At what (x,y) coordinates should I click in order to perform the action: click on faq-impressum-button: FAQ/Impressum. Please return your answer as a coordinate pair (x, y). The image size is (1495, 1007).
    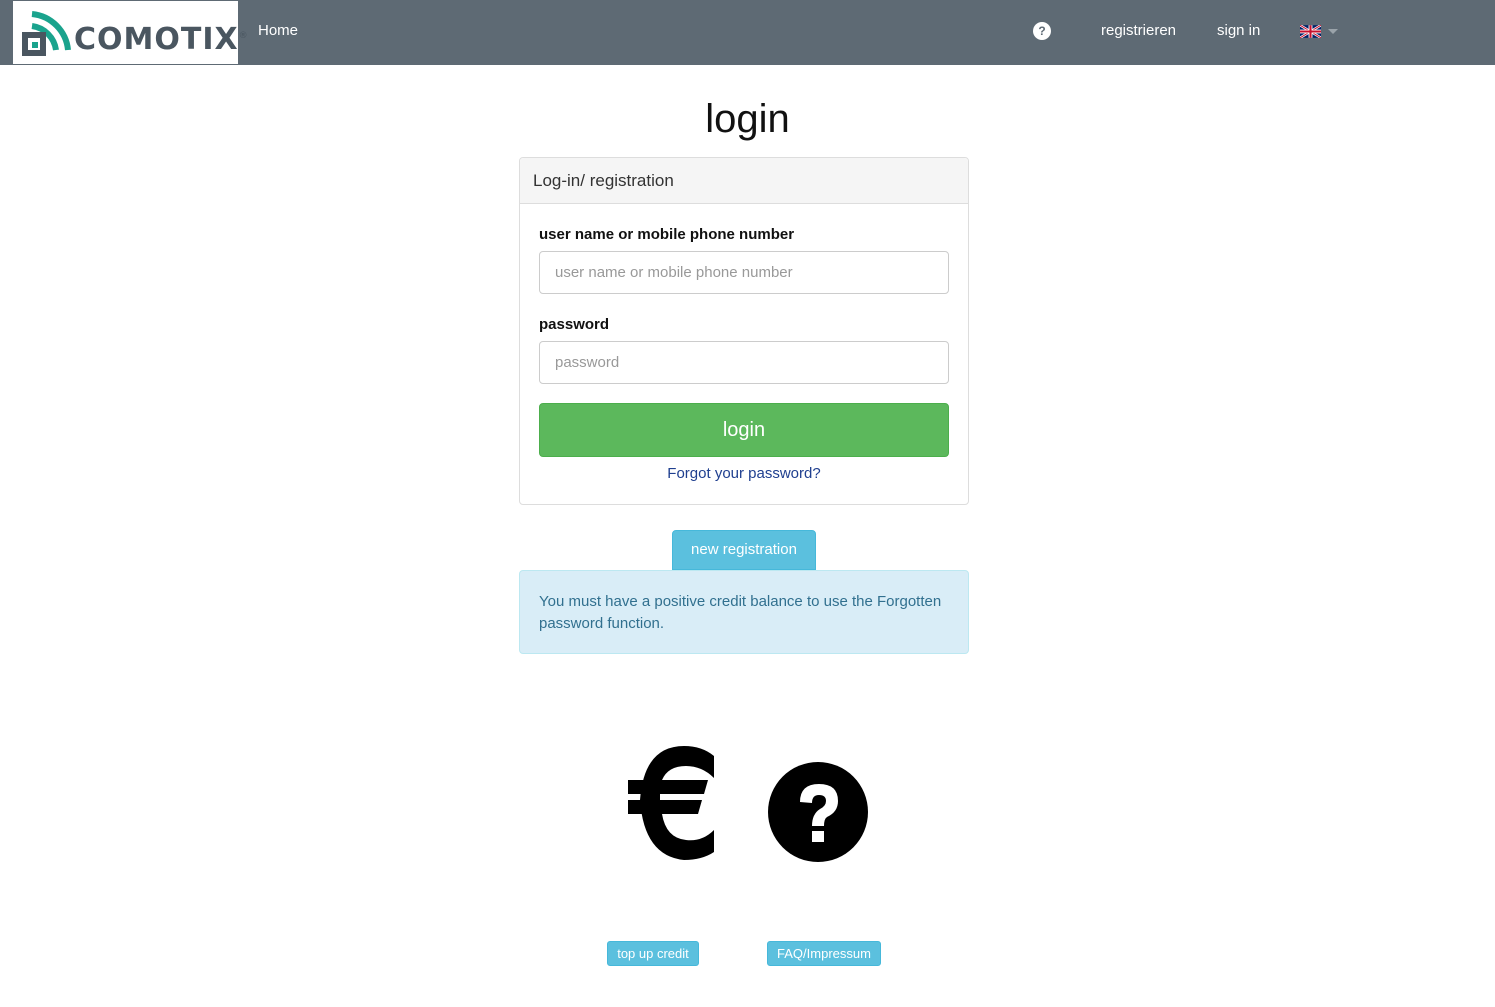
    Looking at the image, I should click on (824, 953).